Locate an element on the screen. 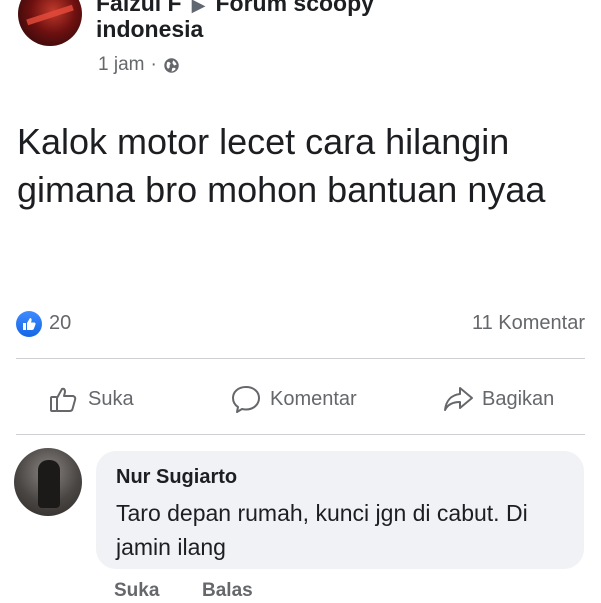  comment-reply-button: Balas is located at coordinates (227, 591).